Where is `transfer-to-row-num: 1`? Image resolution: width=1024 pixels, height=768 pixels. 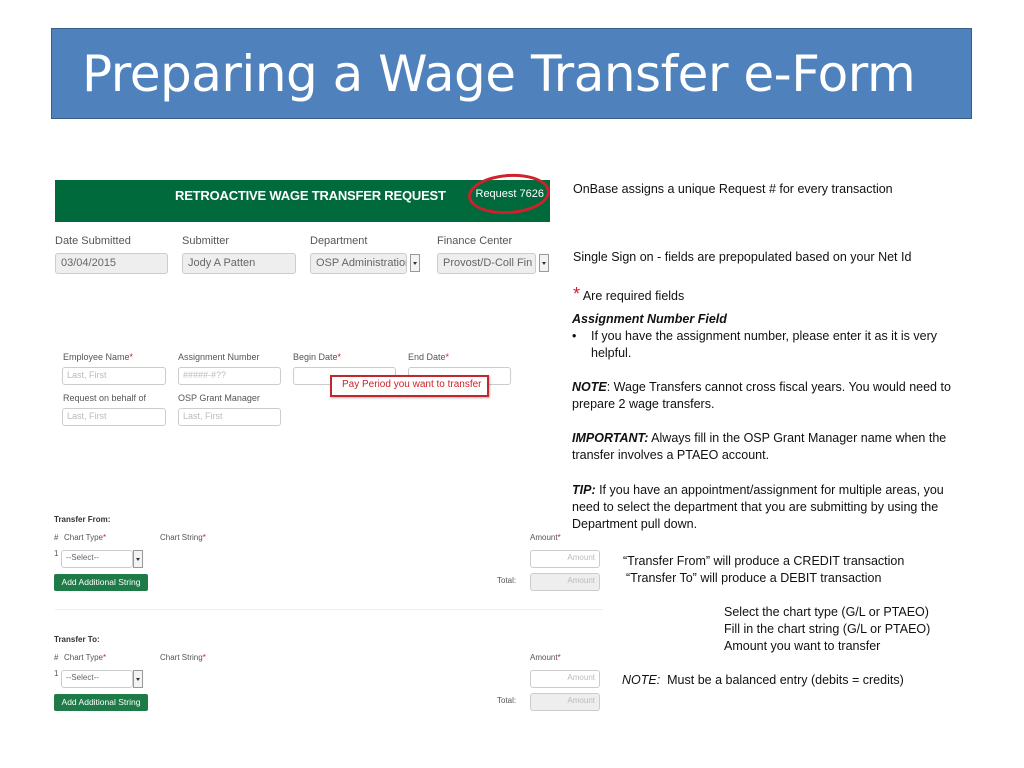 transfer-to-row-num: 1 is located at coordinates (56, 673).